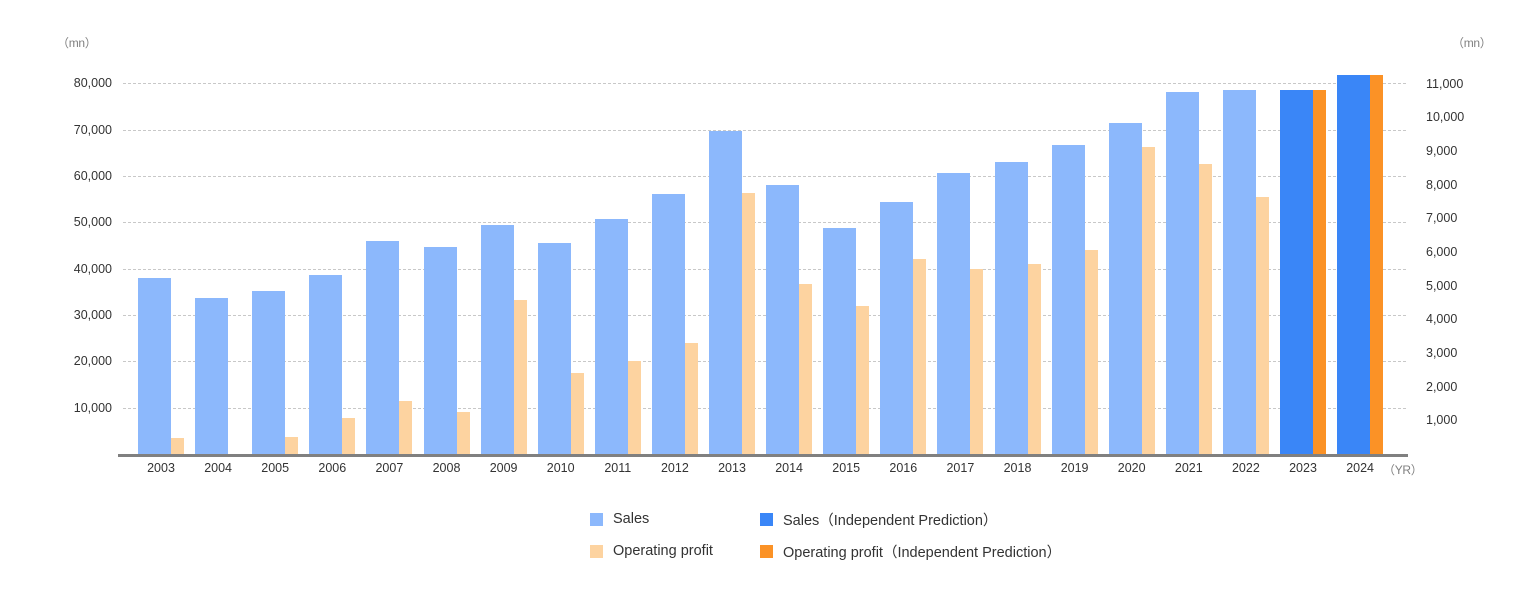 This screenshot has width=1540, height=600. What do you see at coordinates (1245, 468) in the screenshot?
I see `x-axis-tick-label: 2022` at bounding box center [1245, 468].